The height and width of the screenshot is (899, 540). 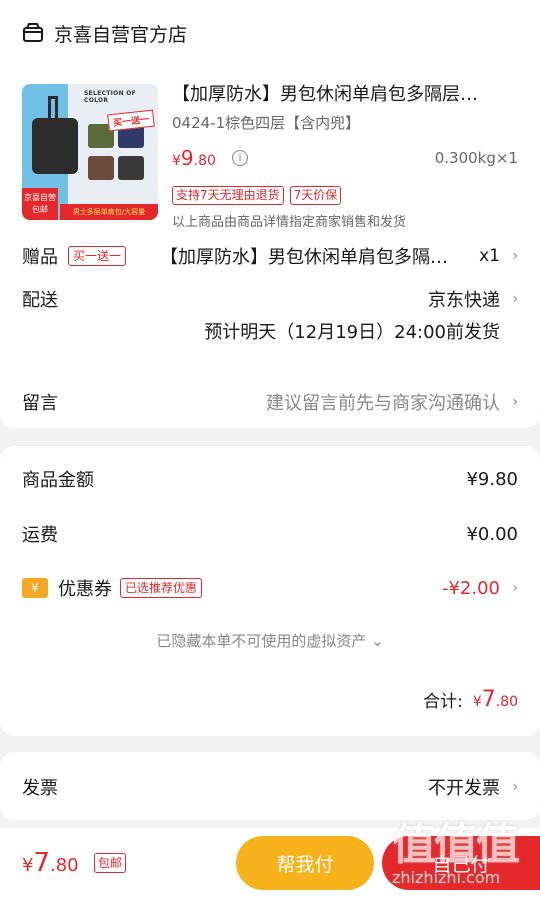 What do you see at coordinates (270, 588) in the screenshot?
I see `coupon-row: ¥ 优惠券 已选推荐优惠 -¥2.00 ›` at bounding box center [270, 588].